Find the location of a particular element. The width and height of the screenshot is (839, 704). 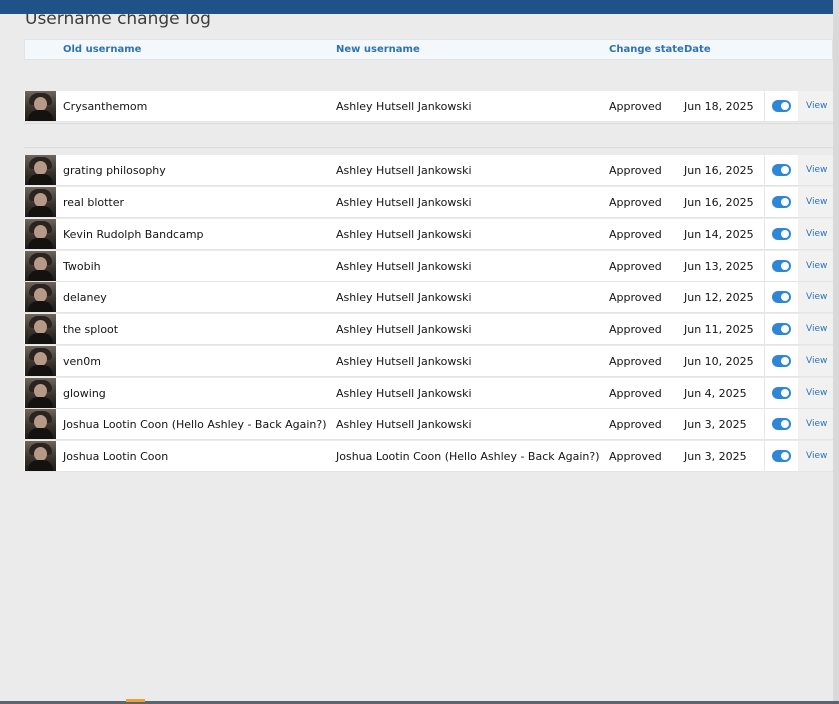

change-date: Jun 13, 2025 is located at coordinates (719, 266).